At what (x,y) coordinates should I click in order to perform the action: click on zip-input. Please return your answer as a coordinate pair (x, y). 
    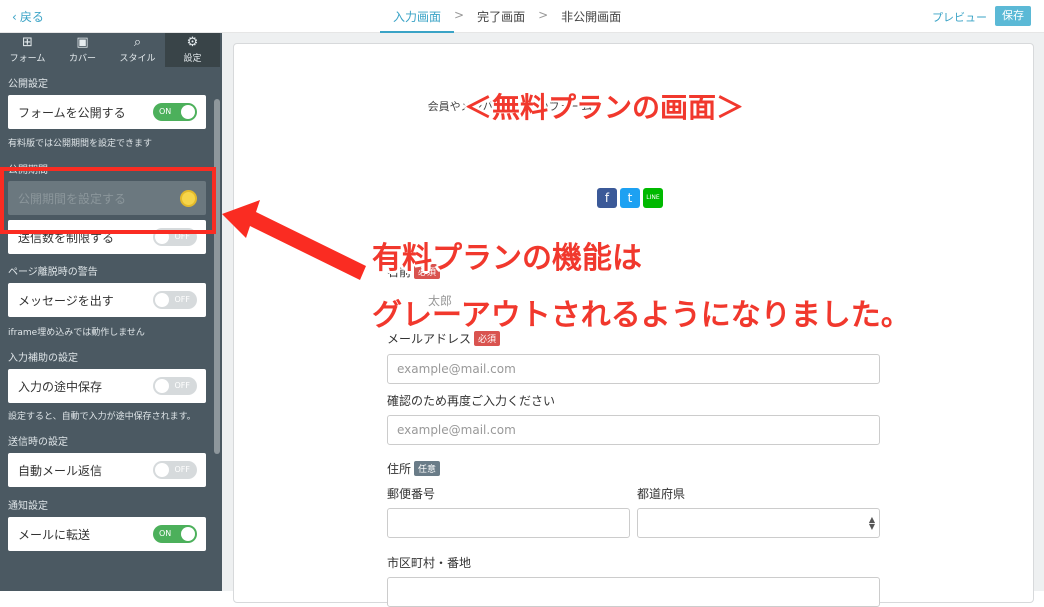
    Looking at the image, I should click on (508, 523).